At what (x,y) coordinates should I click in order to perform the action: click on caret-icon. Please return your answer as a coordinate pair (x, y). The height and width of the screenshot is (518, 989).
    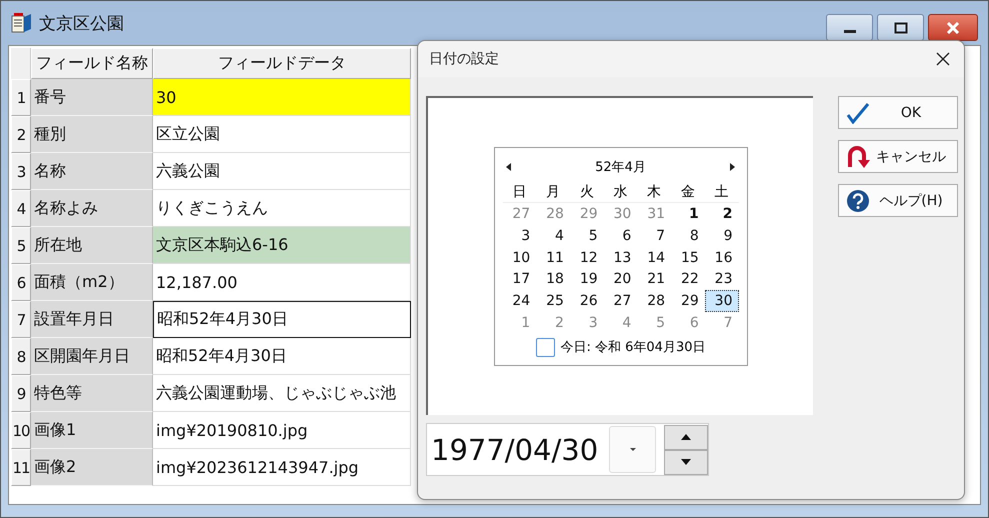
    Looking at the image, I should click on (633, 450).